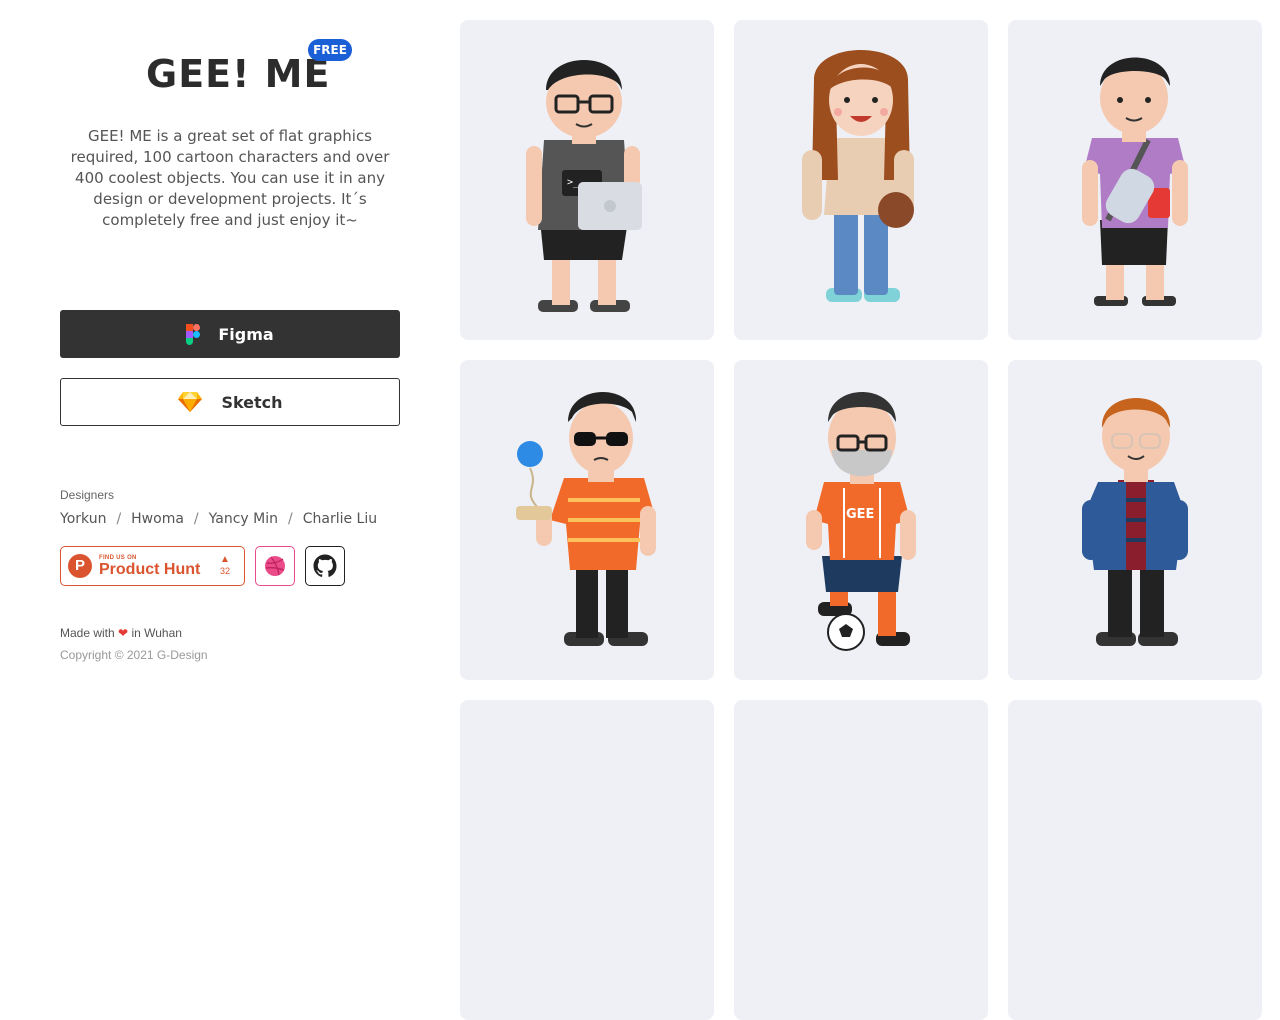 Image resolution: width=1280 pixels, height=1020 pixels. What do you see at coordinates (330, 50) in the screenshot?
I see `free-badge: FREE` at bounding box center [330, 50].